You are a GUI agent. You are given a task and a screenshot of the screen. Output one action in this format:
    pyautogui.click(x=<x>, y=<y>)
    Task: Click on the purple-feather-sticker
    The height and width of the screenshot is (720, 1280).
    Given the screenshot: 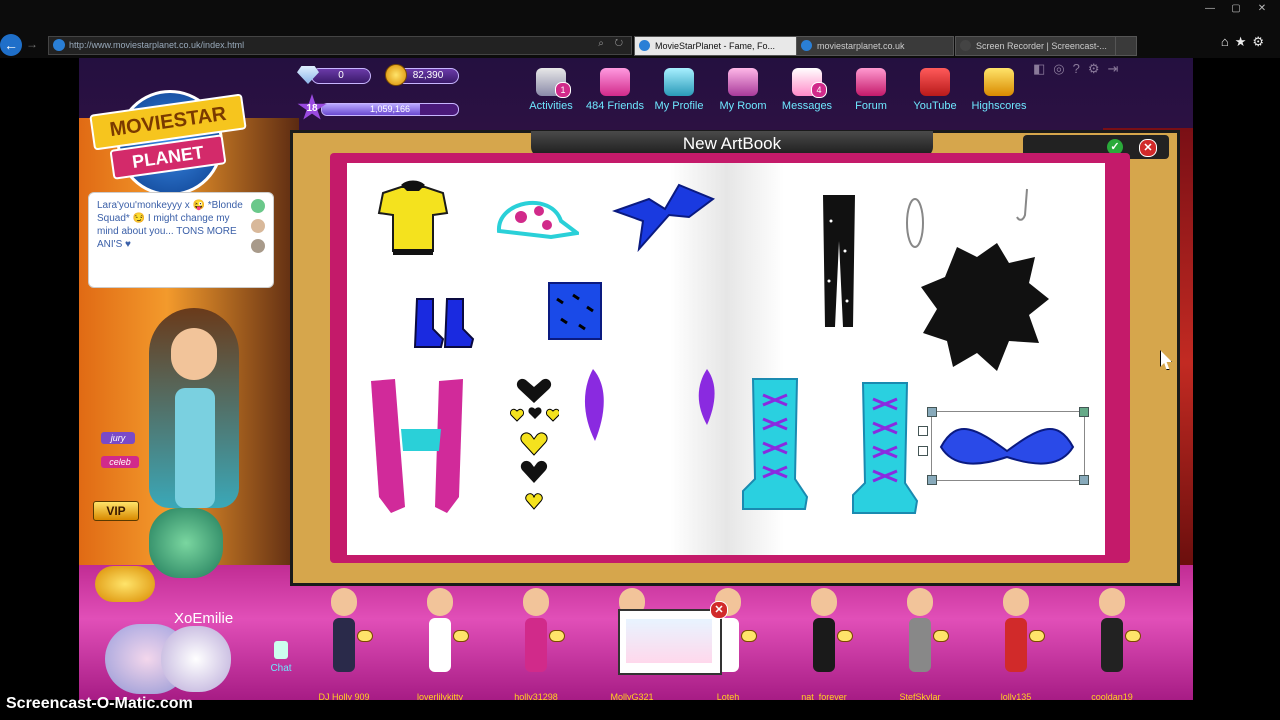 What is the action you would take?
    pyautogui.click(x=594, y=405)
    